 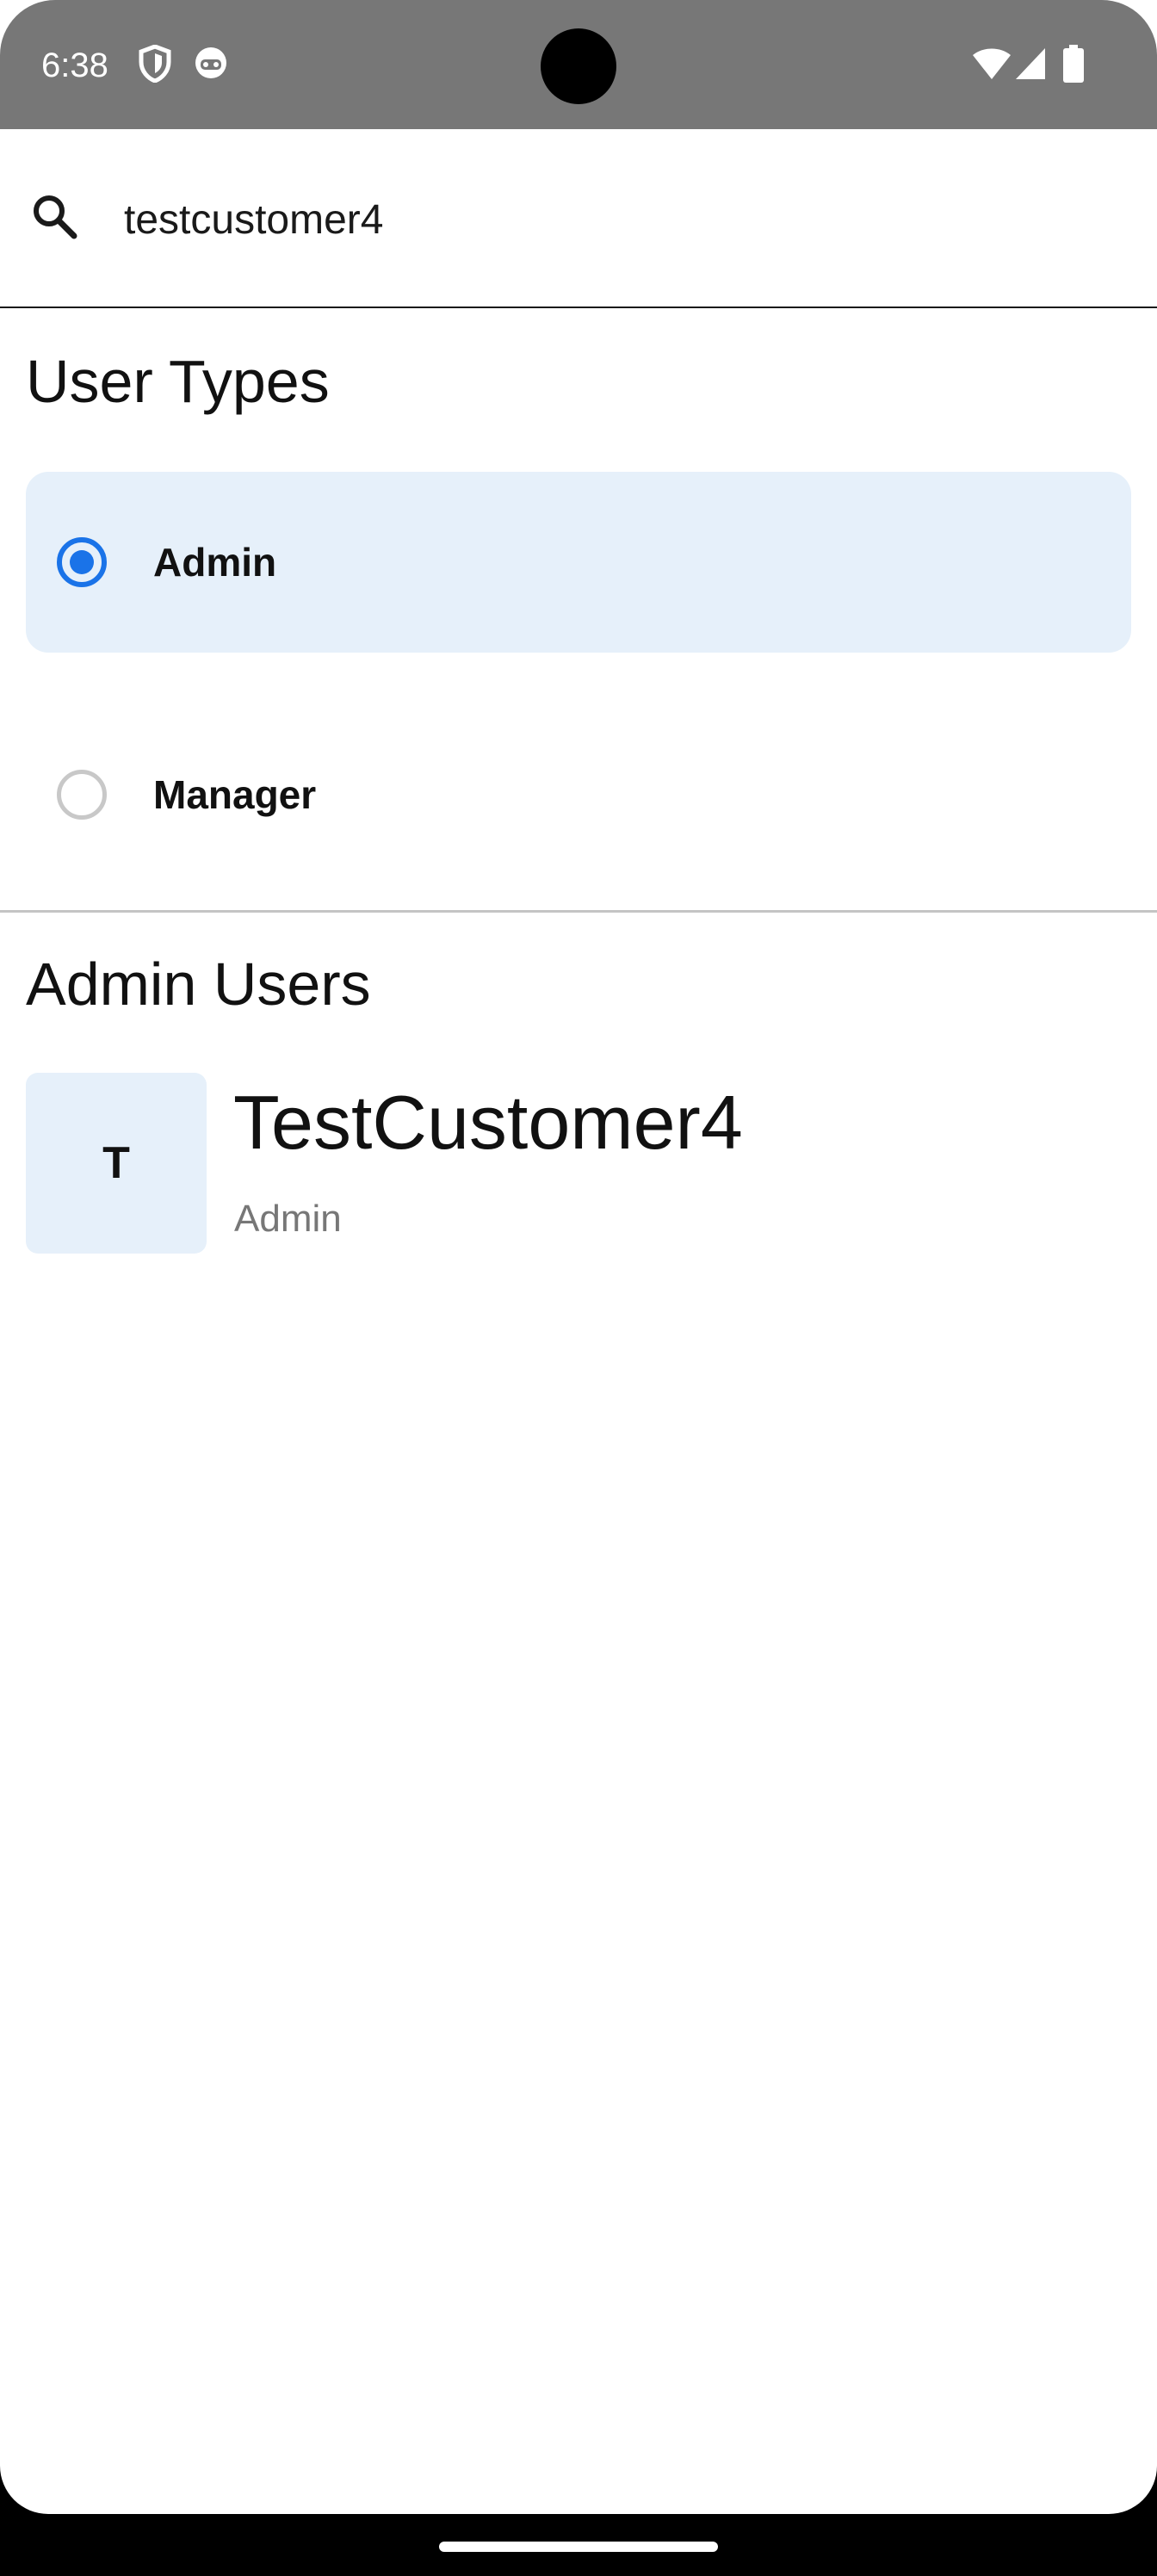 I want to click on radio-label-admin: Admin, so click(x=215, y=562).